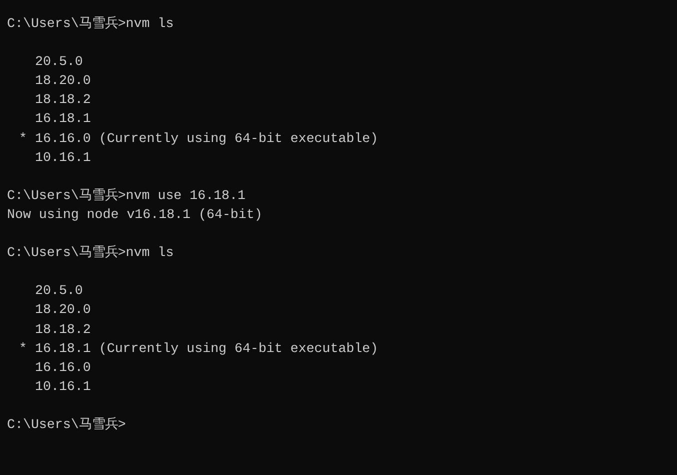 This screenshot has width=677, height=475. I want to click on command-prompt: C:\Users\马雪兵>, so click(66, 425).